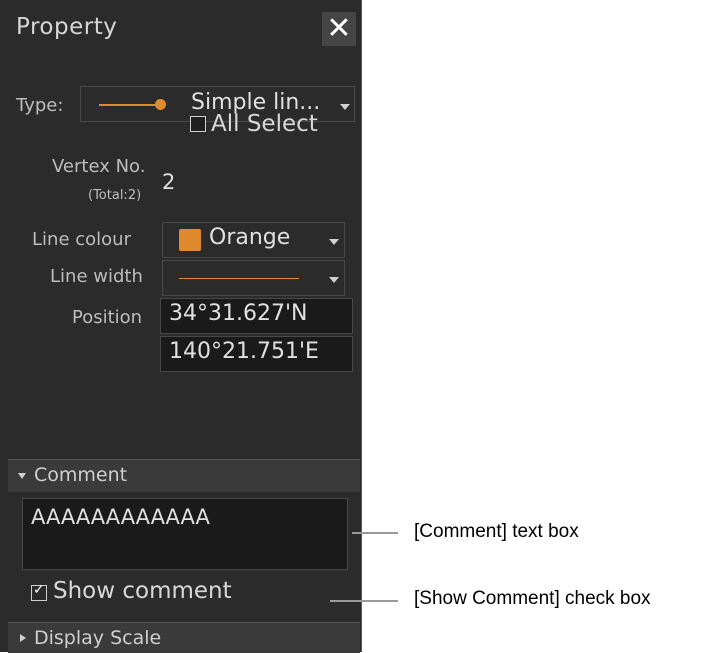  What do you see at coordinates (67, 27) in the screenshot?
I see `panel-title: Property` at bounding box center [67, 27].